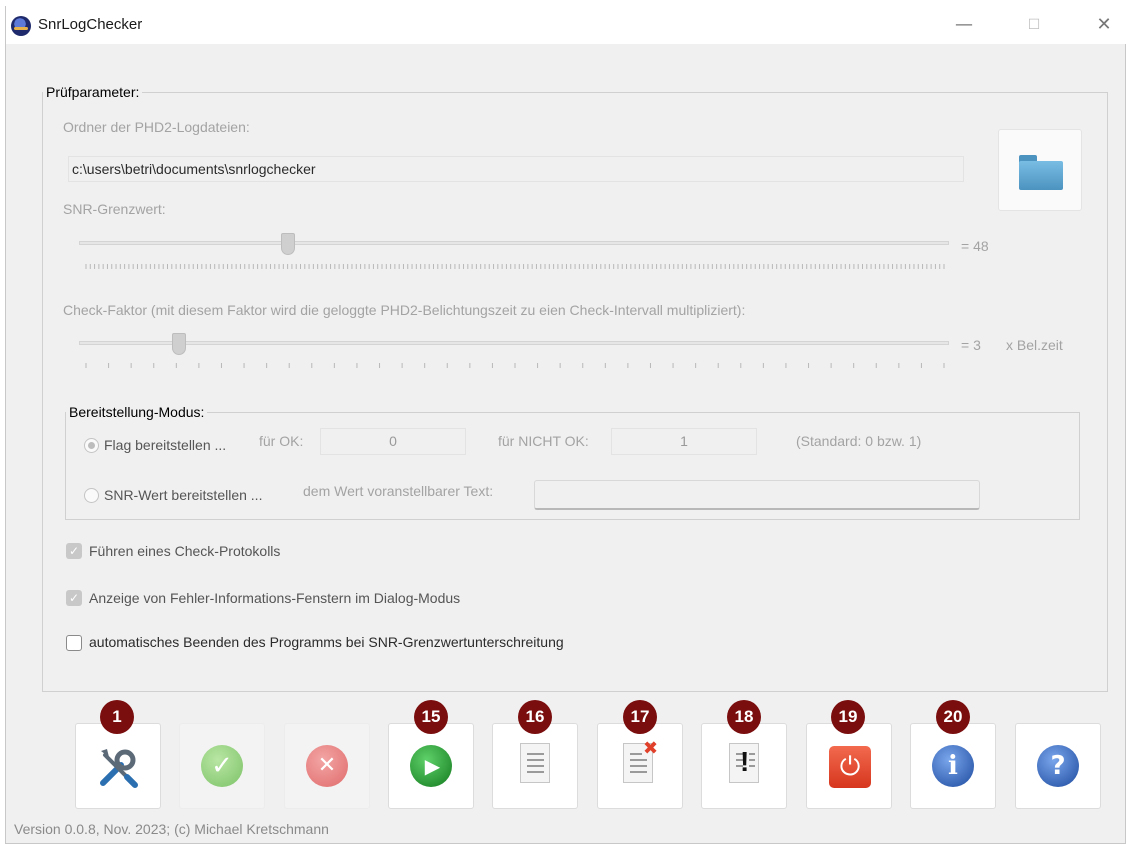  I want to click on start-button: ▶, so click(431, 766).